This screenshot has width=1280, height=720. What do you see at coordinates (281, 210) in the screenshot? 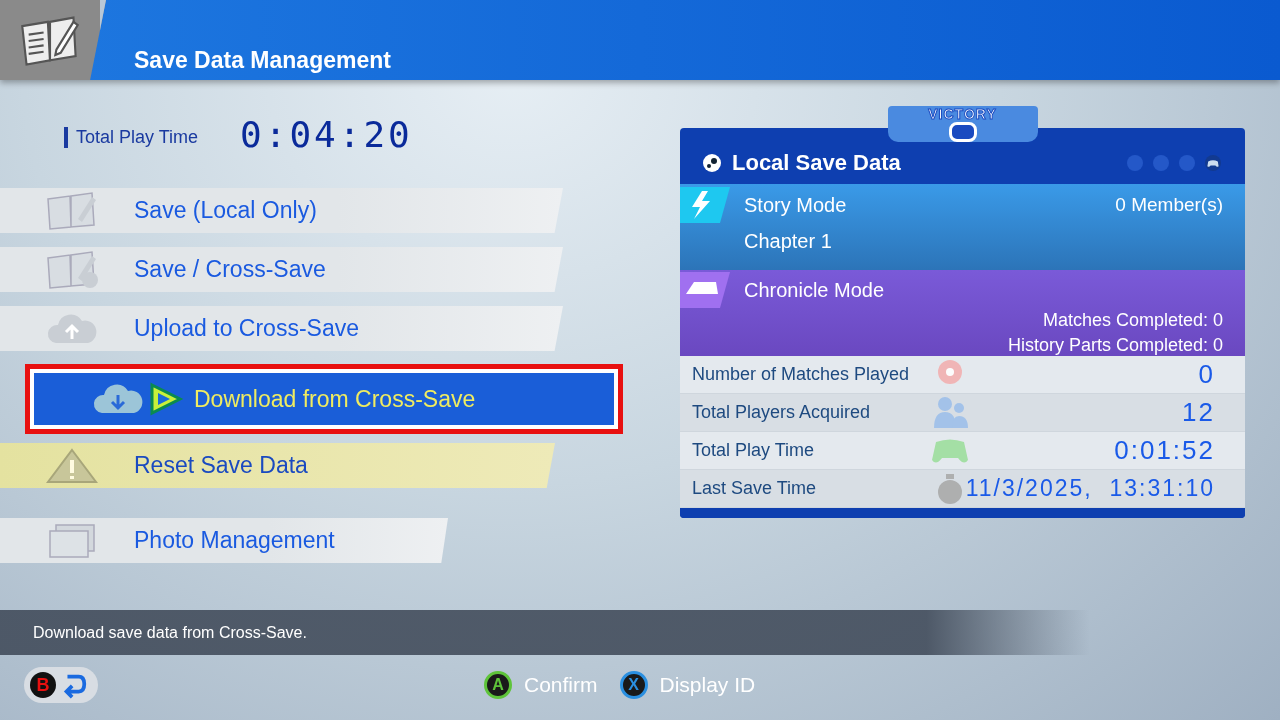
I see `menu-item: Save (Local Only)` at bounding box center [281, 210].